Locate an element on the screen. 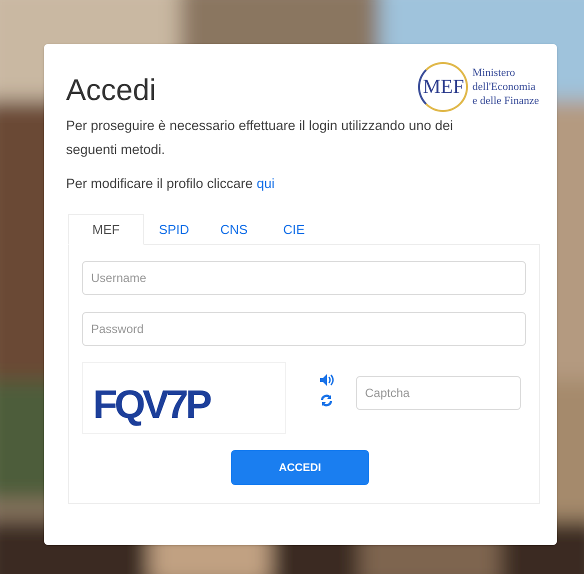  speaker-icon is located at coordinates (327, 380).